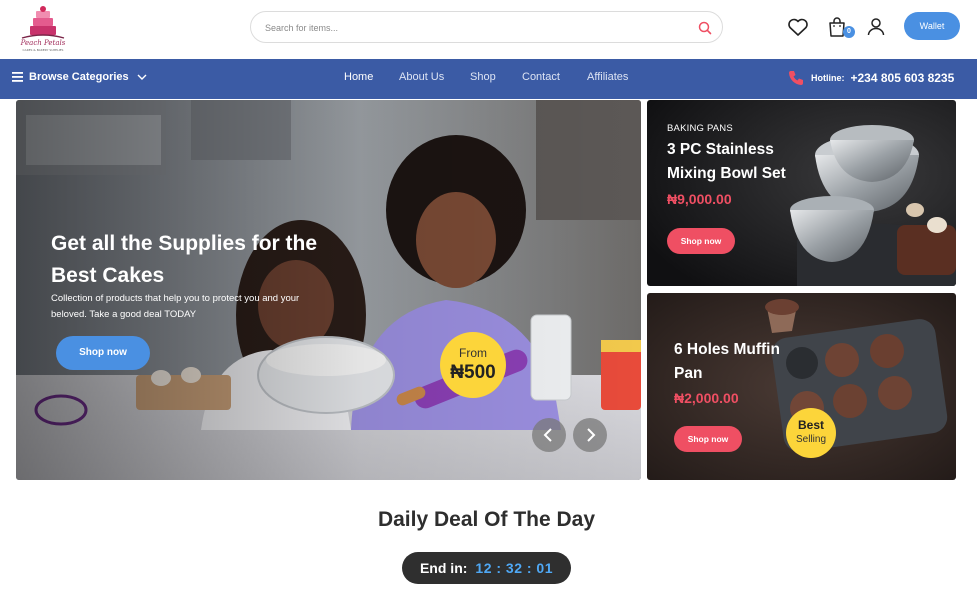 The image size is (977, 613). What do you see at coordinates (903, 78) in the screenshot?
I see `hotline-number: +234 805 603 8235` at bounding box center [903, 78].